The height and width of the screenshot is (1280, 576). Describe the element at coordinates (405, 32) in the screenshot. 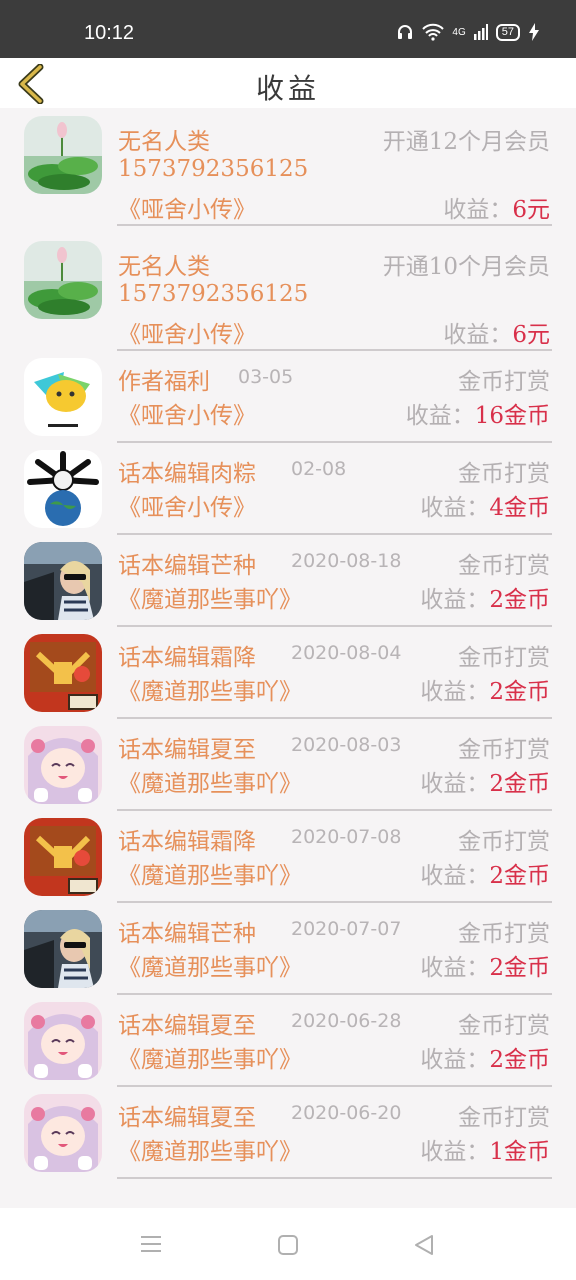

I see `headphone-icon` at that location.